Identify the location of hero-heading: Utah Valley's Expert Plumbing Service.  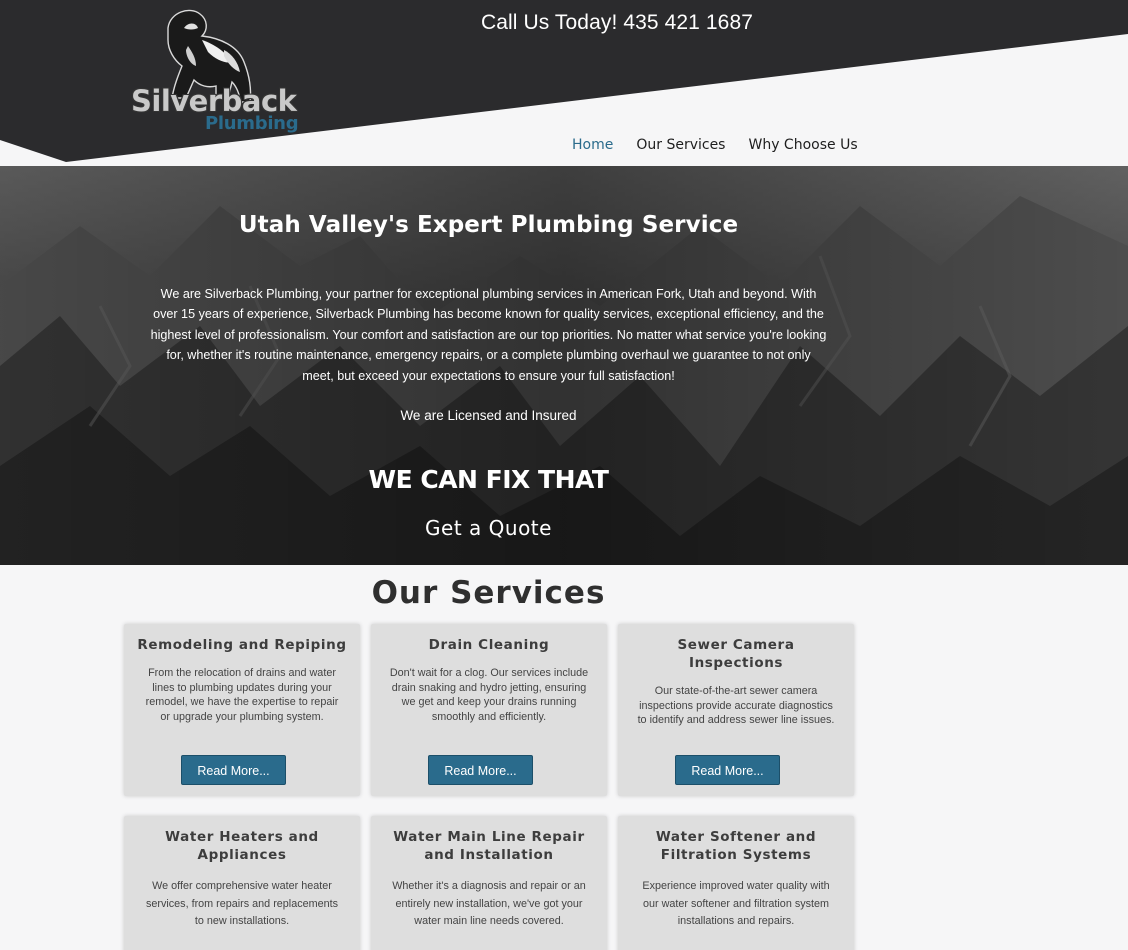
(488, 225).